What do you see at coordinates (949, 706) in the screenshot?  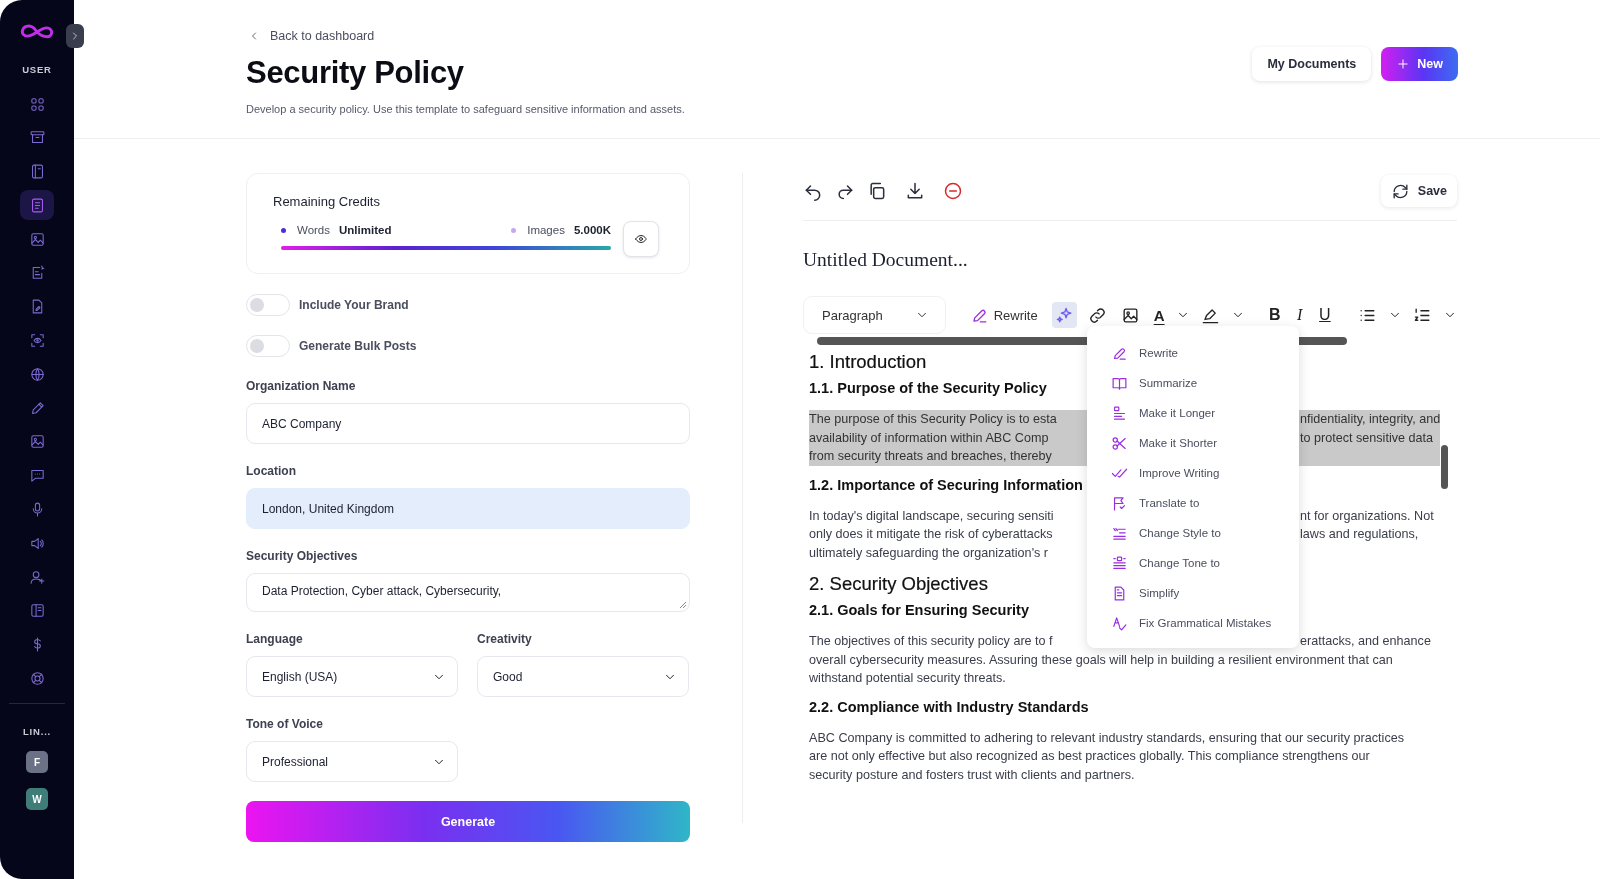 I see `subsection-heading: 2.2. Compliance with Industry Standards` at bounding box center [949, 706].